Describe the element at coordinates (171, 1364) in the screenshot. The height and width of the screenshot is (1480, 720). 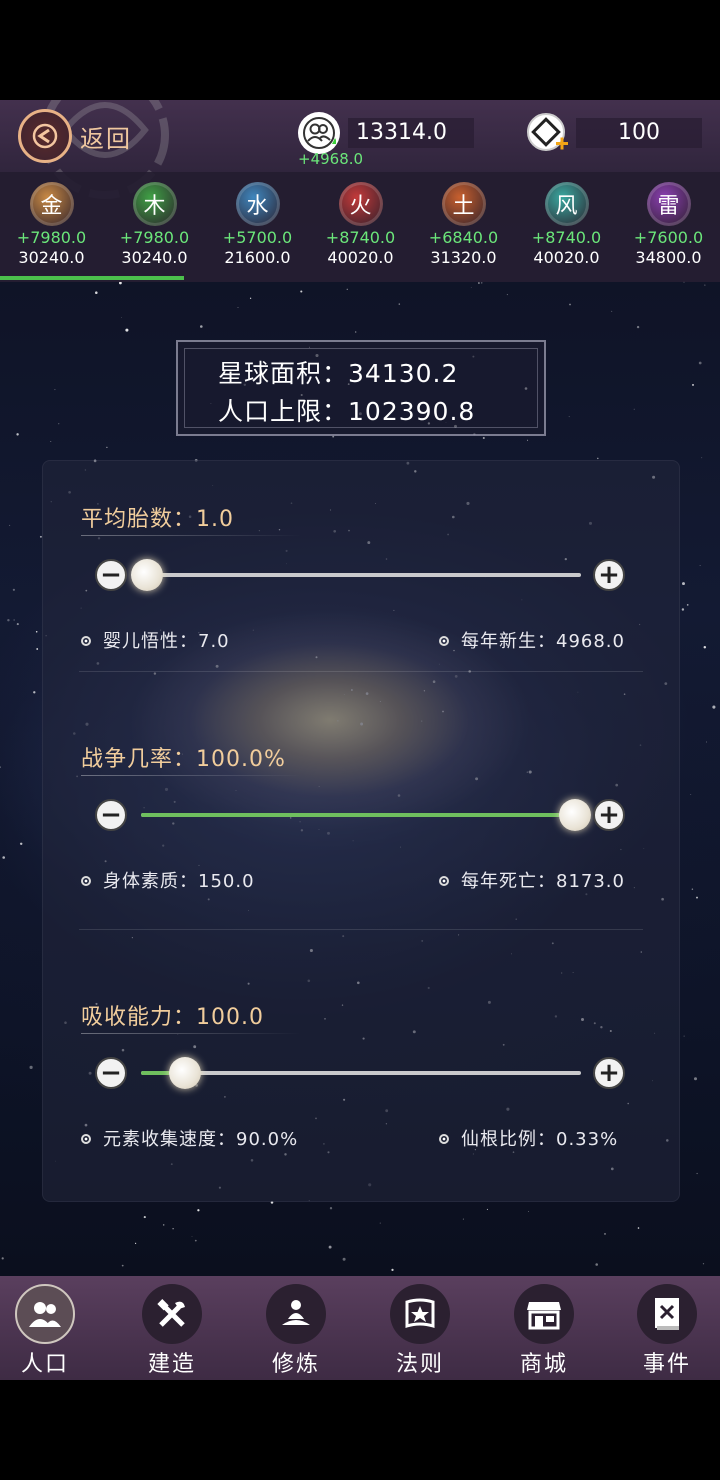
I see `nav-label: 建造` at that location.